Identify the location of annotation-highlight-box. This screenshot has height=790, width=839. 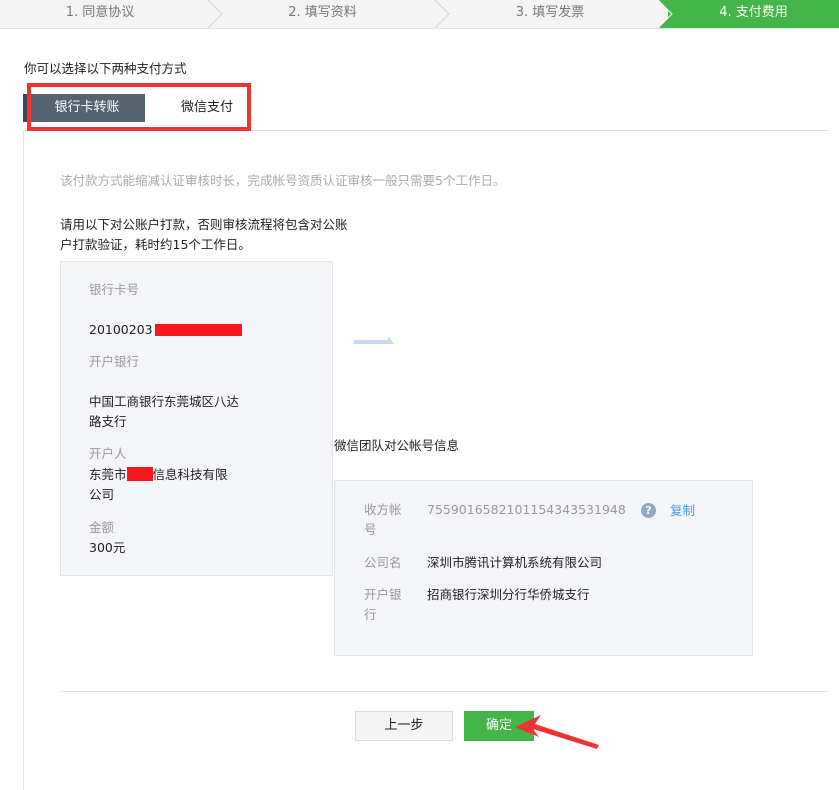
(139, 107).